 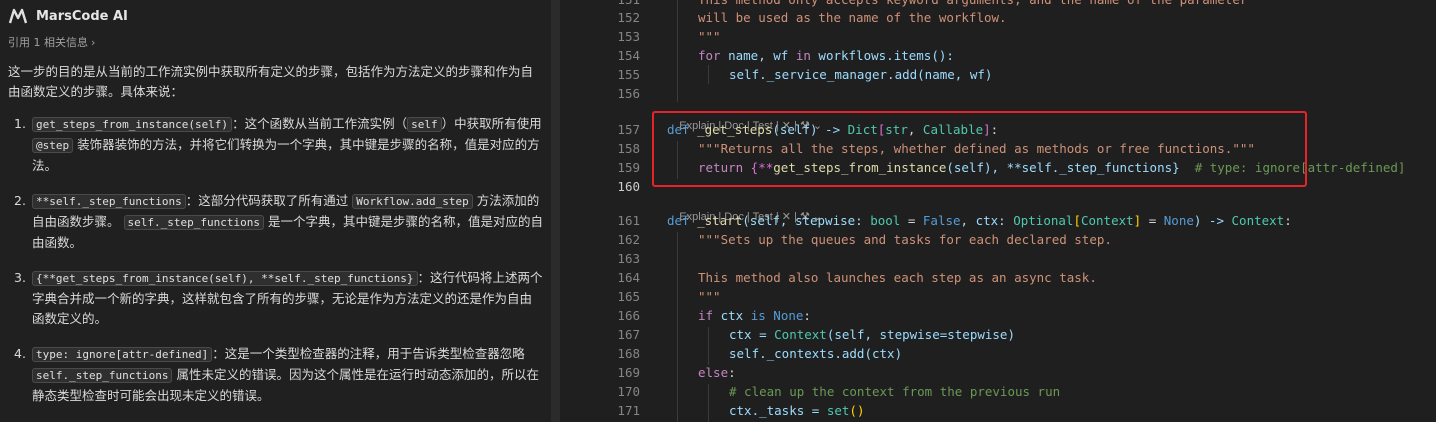 I want to click on code-line: 153 """, so click(x=998, y=36).